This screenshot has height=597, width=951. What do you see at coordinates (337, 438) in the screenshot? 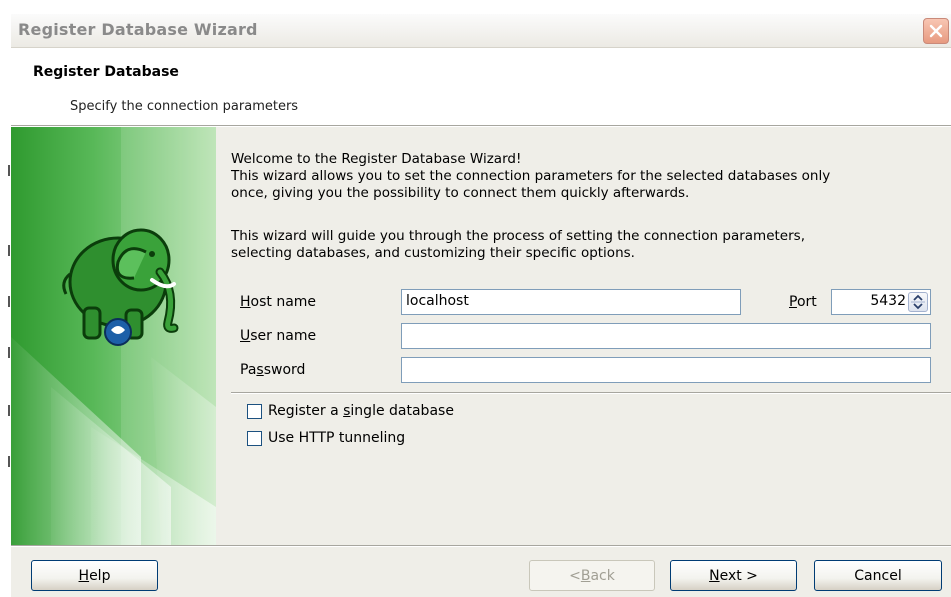
I see `http-tunneling-label: Use HTTP tunneling` at bounding box center [337, 438].